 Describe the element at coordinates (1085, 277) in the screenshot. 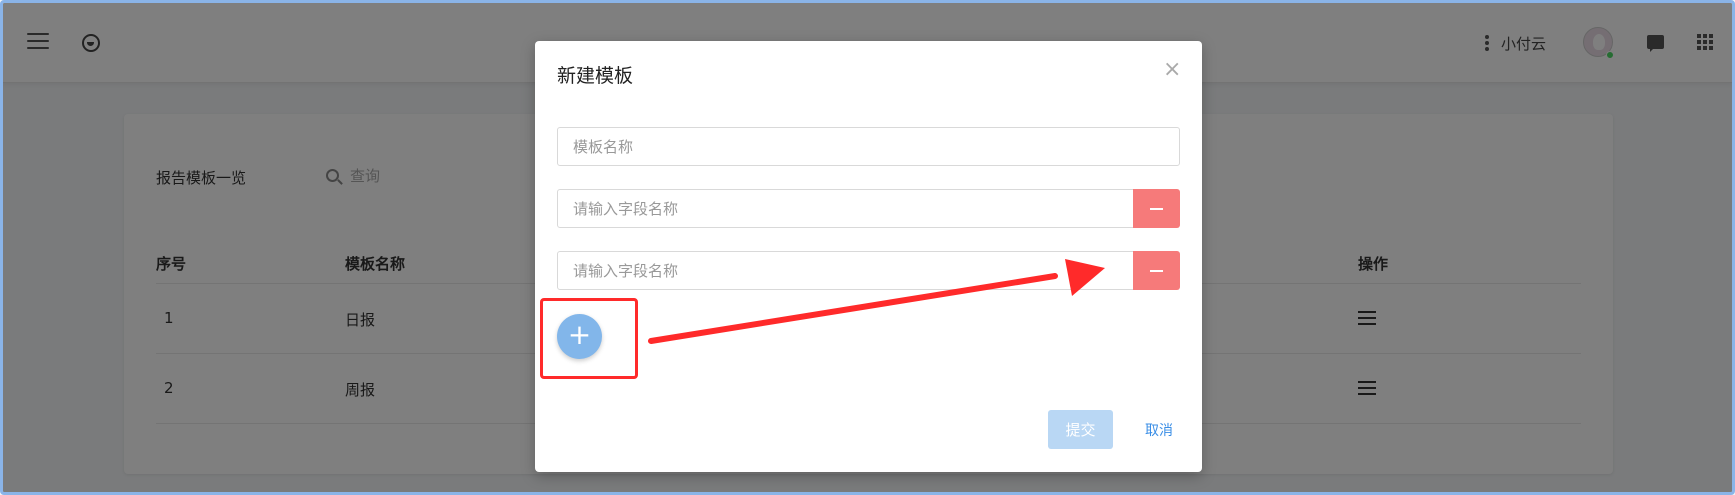

I see `arrow-head` at that location.